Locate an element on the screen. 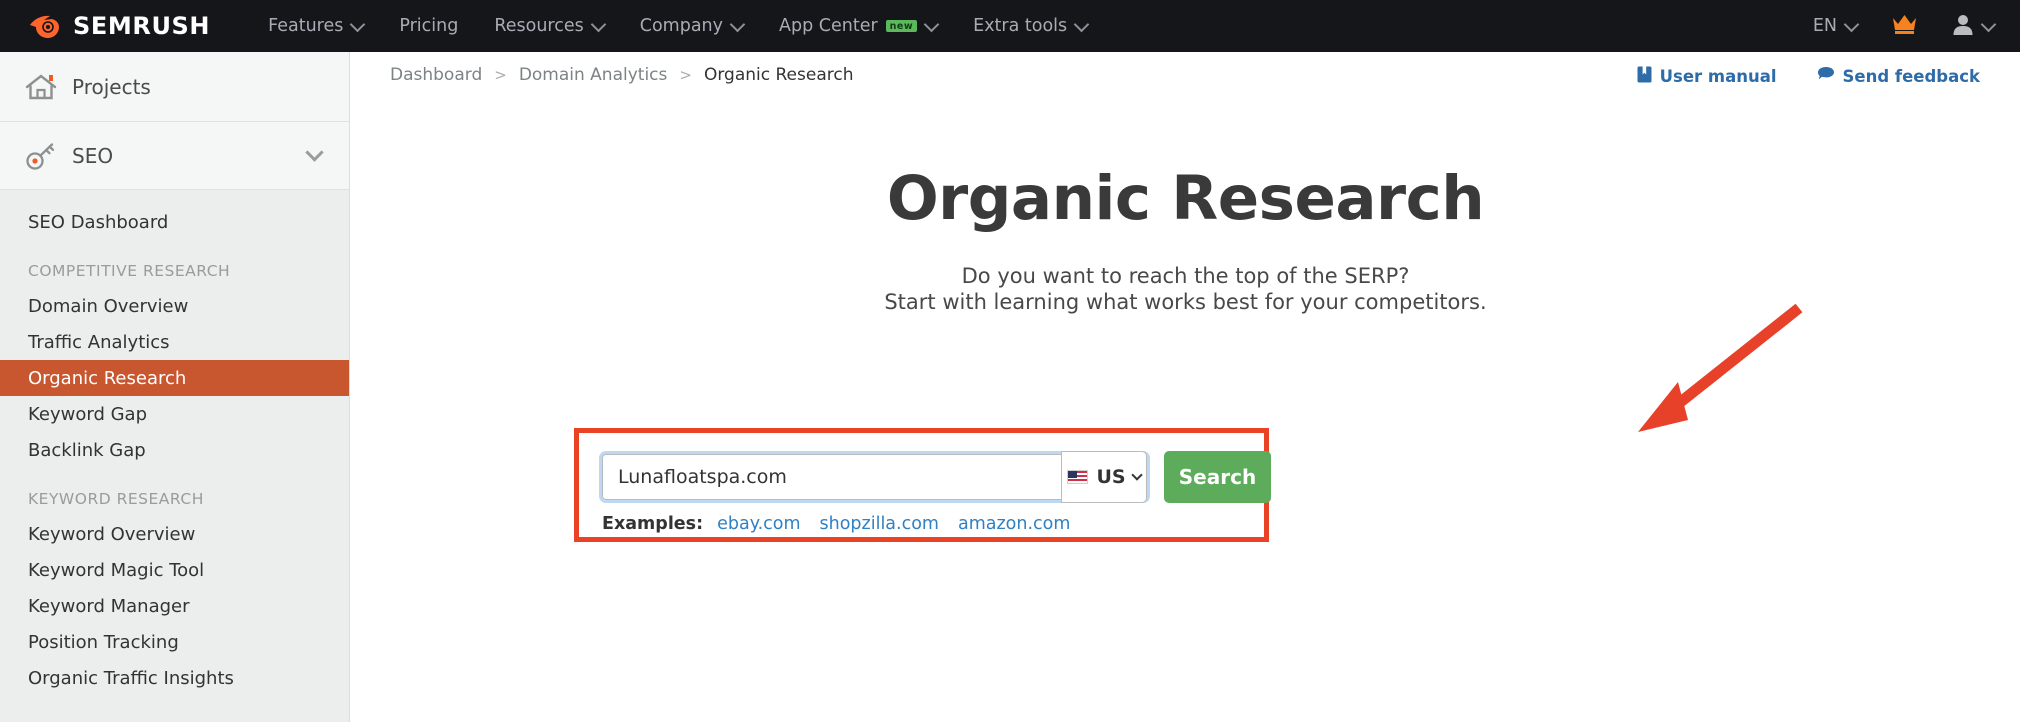 Image resolution: width=2020 pixels, height=722 pixels. nav-item-pricing: Pricing is located at coordinates (428, 26).